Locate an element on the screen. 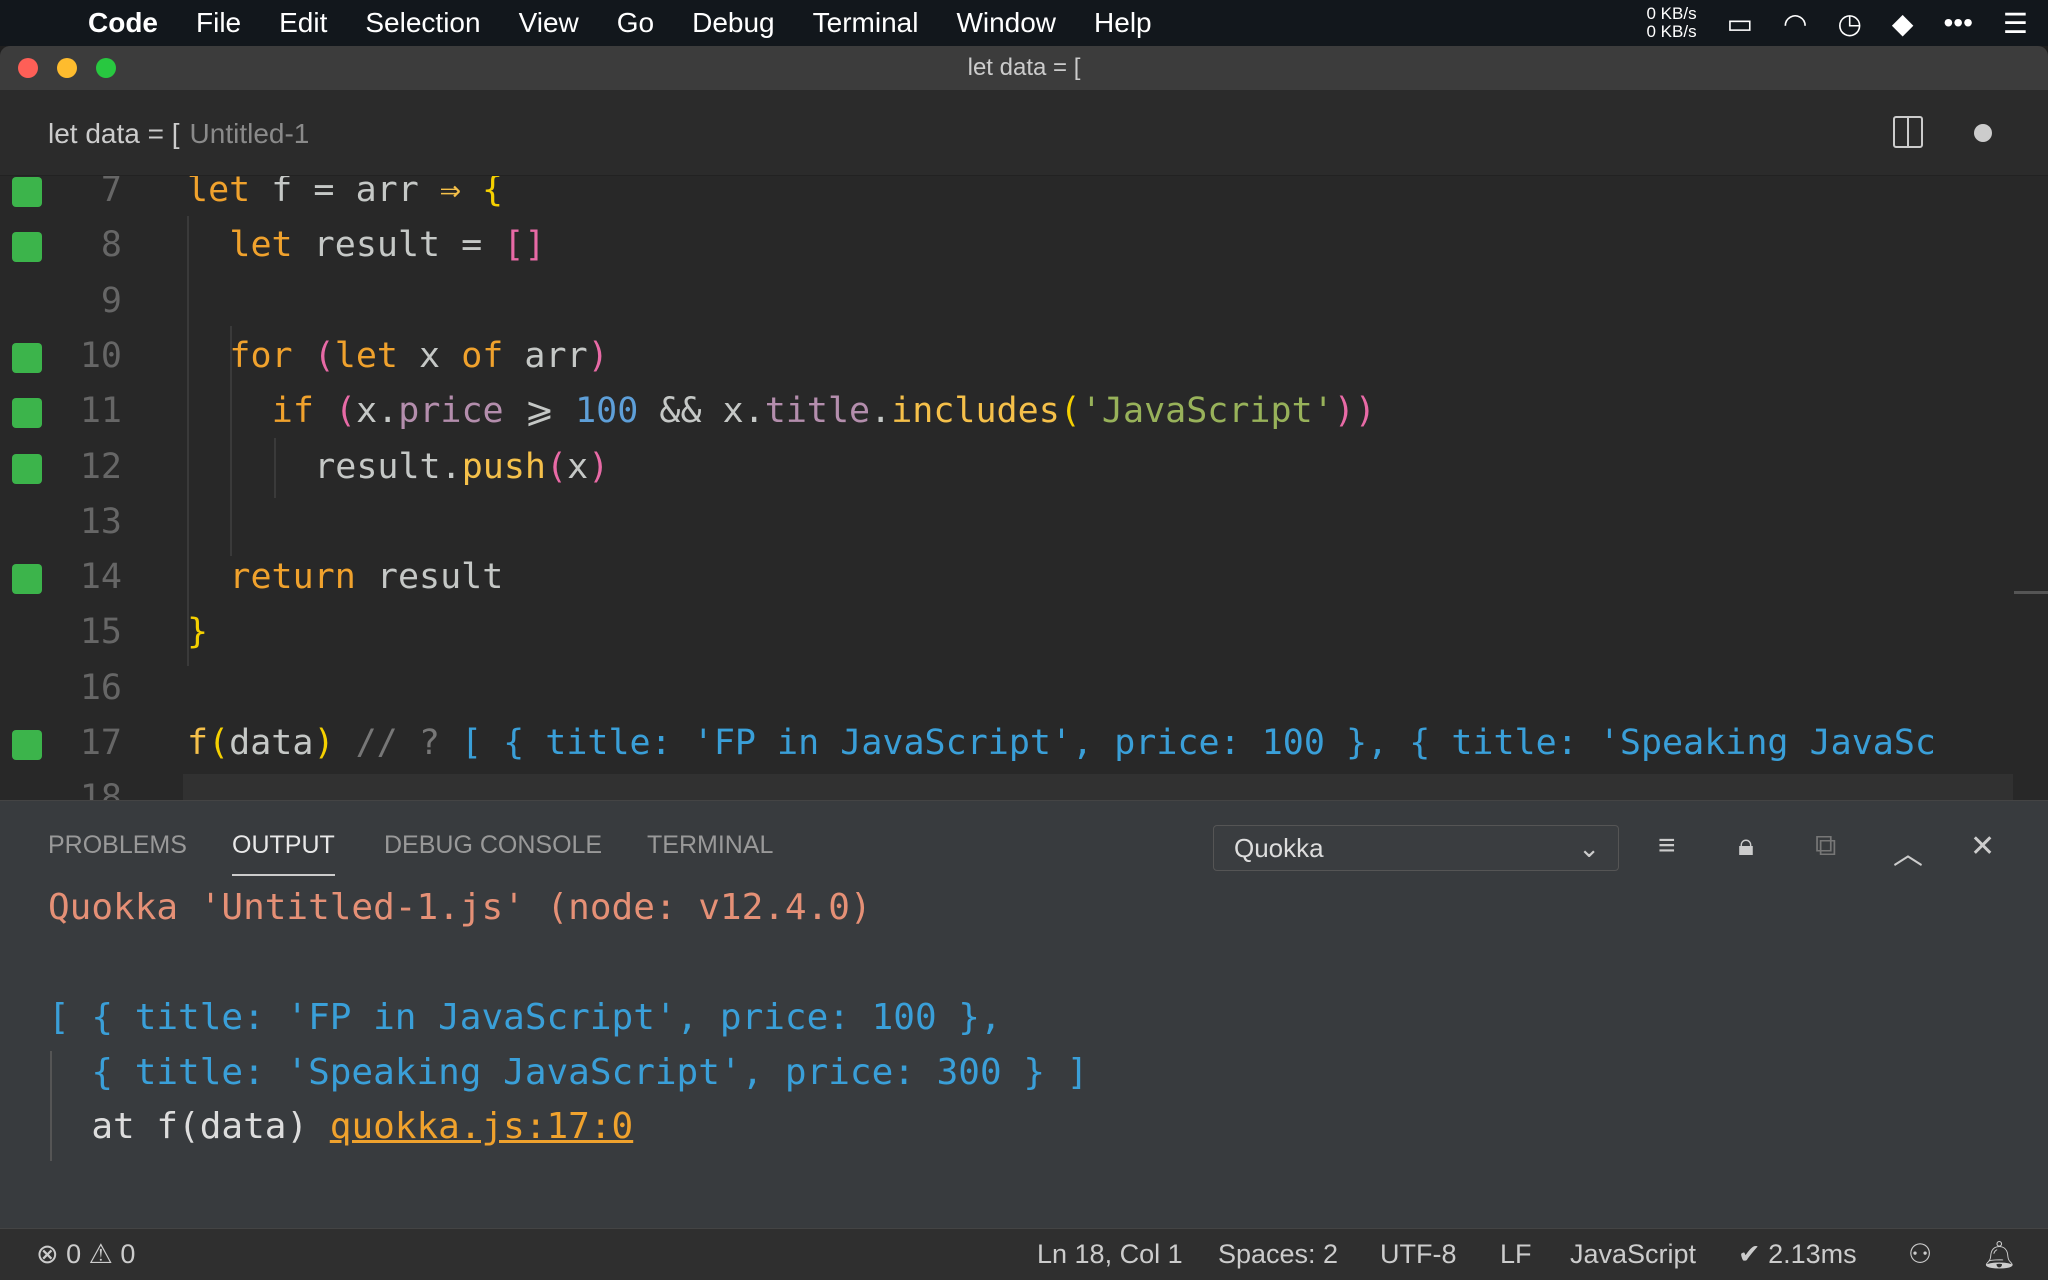 The width and height of the screenshot is (2048, 1280). source-link: quokka.js:17:0 is located at coordinates (481, 1126).